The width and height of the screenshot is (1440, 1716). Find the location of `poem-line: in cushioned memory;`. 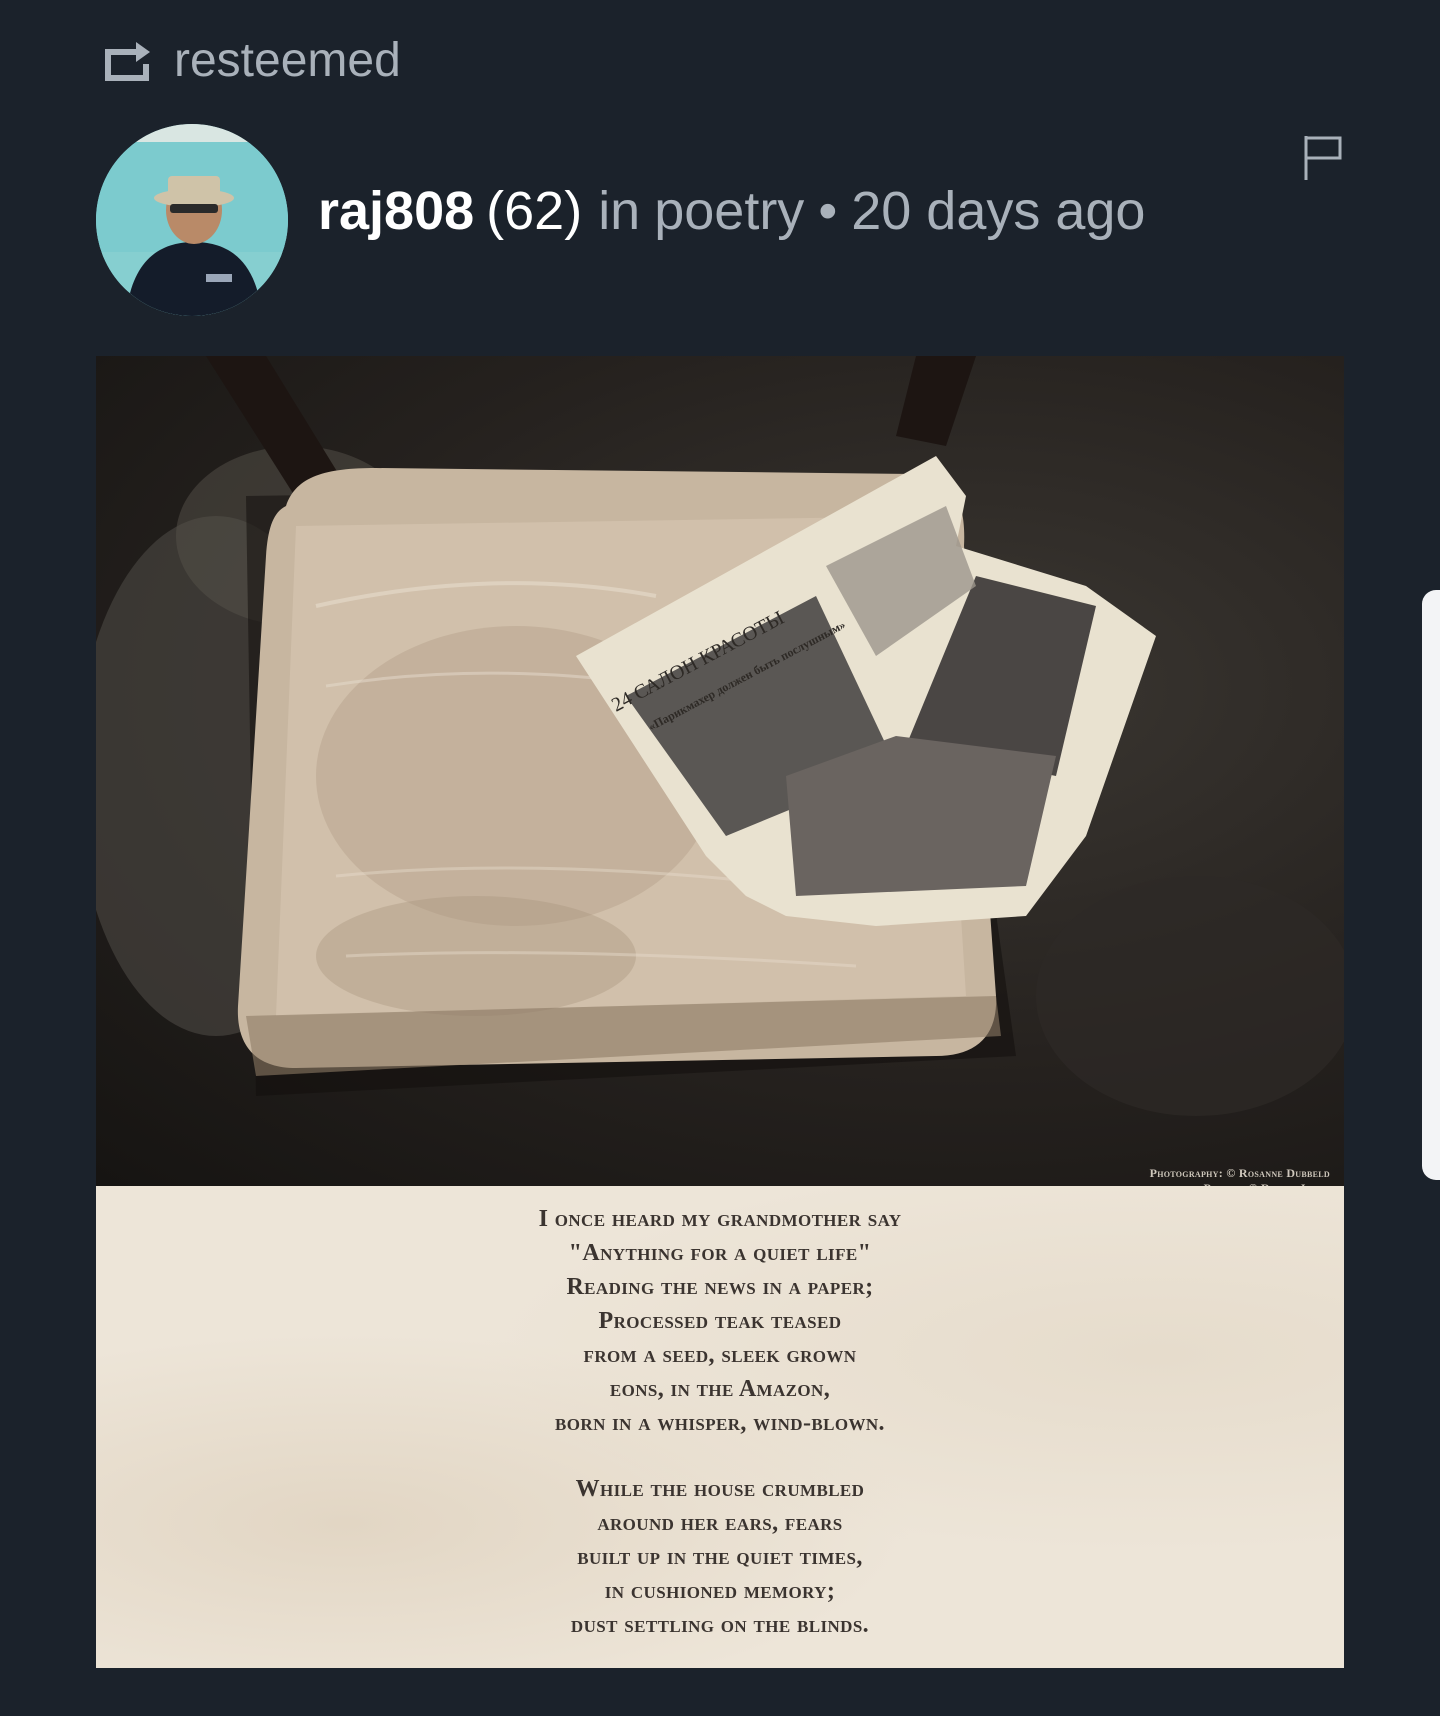

poem-line: in cushioned memory; is located at coordinates (720, 1591).